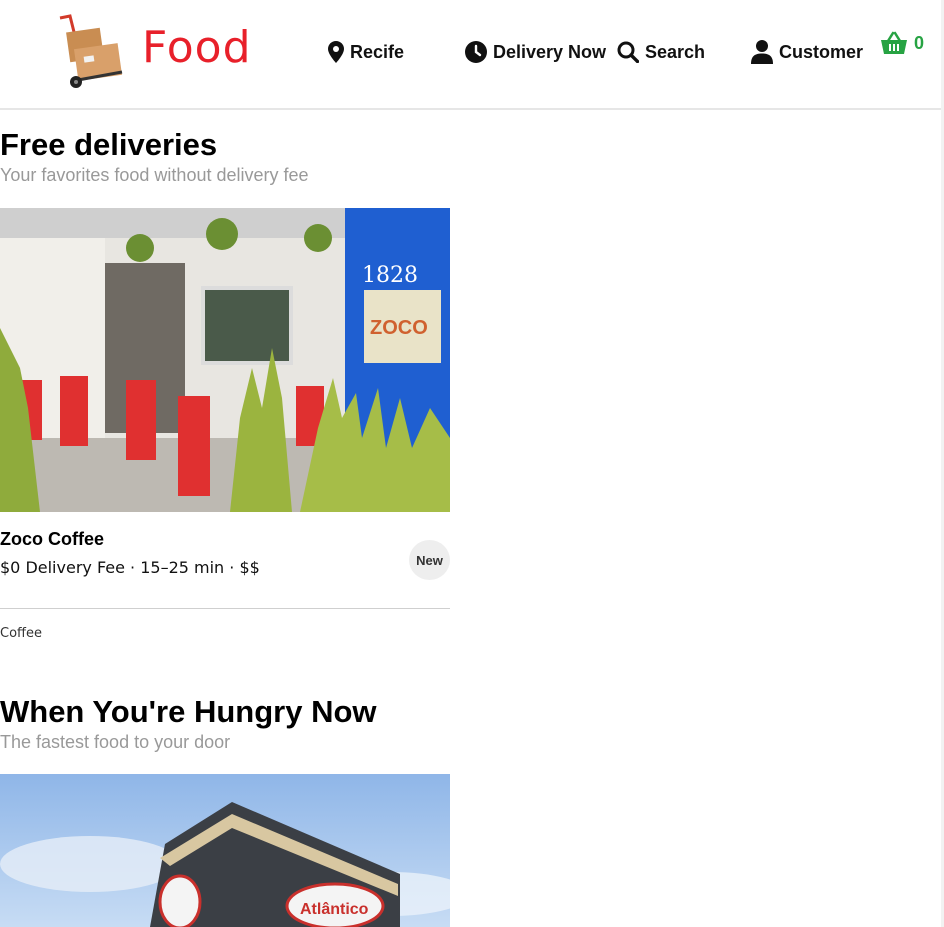 The width and height of the screenshot is (944, 927). I want to click on restaurant-meta: $0 Delivery Fee · 15–25 min · $$, so click(130, 567).